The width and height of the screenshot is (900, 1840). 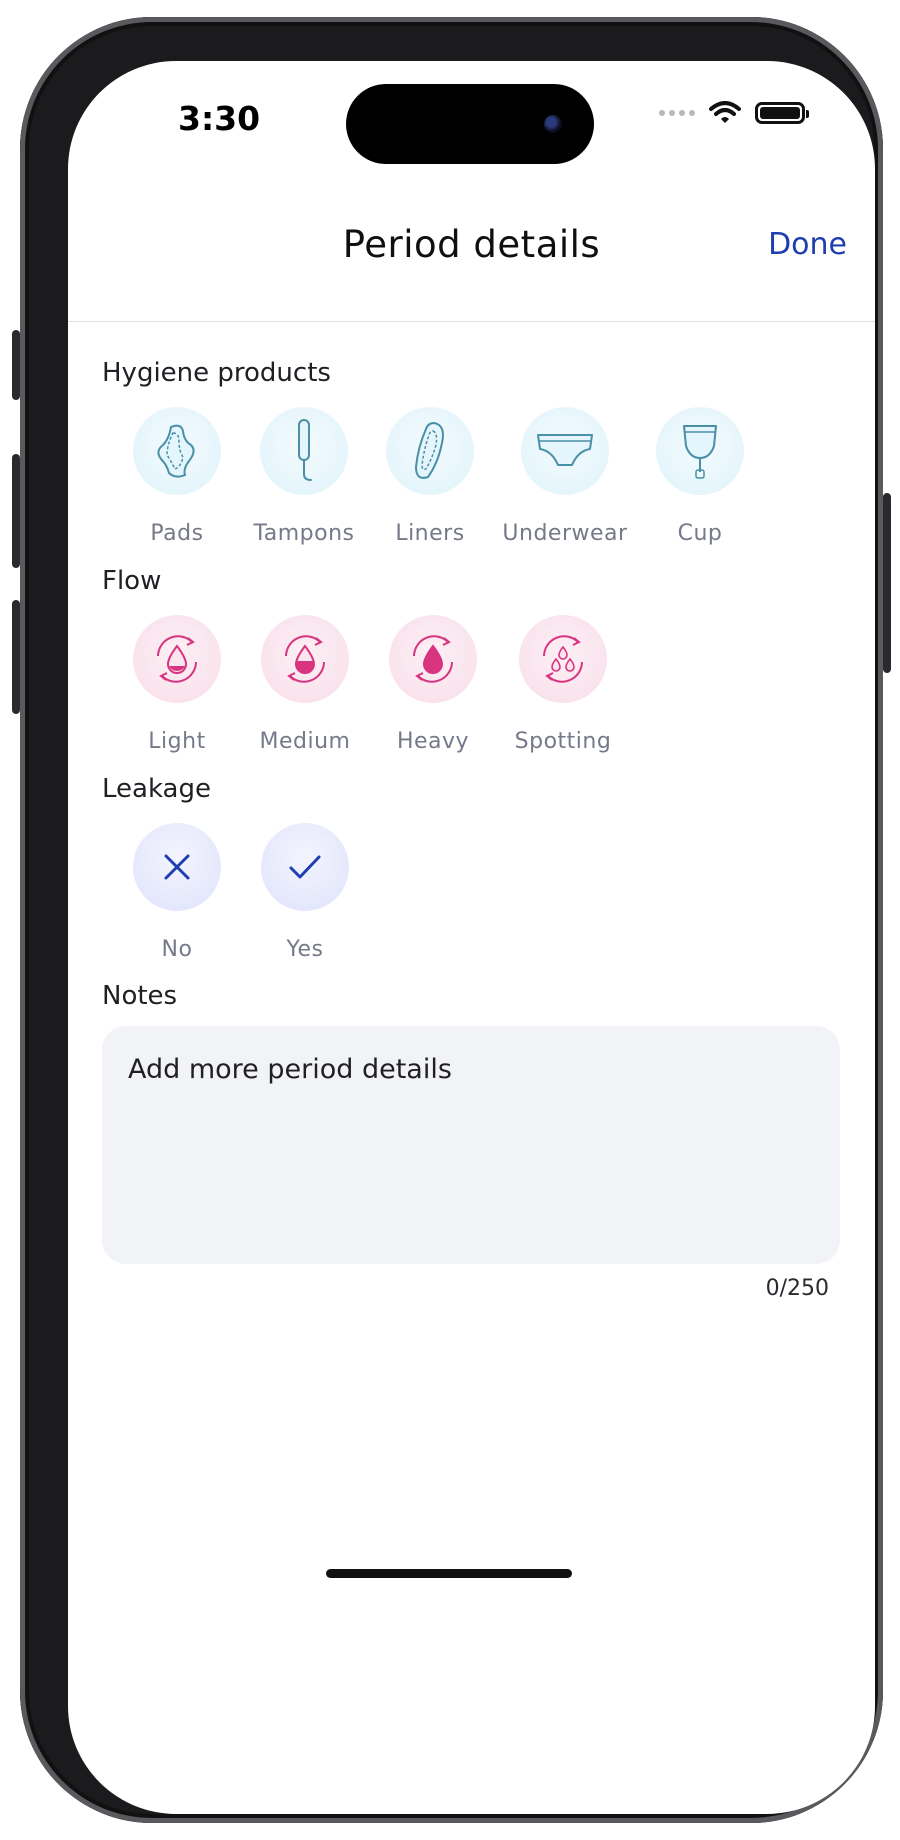 What do you see at coordinates (305, 659) in the screenshot?
I see `medium-flow-icon` at bounding box center [305, 659].